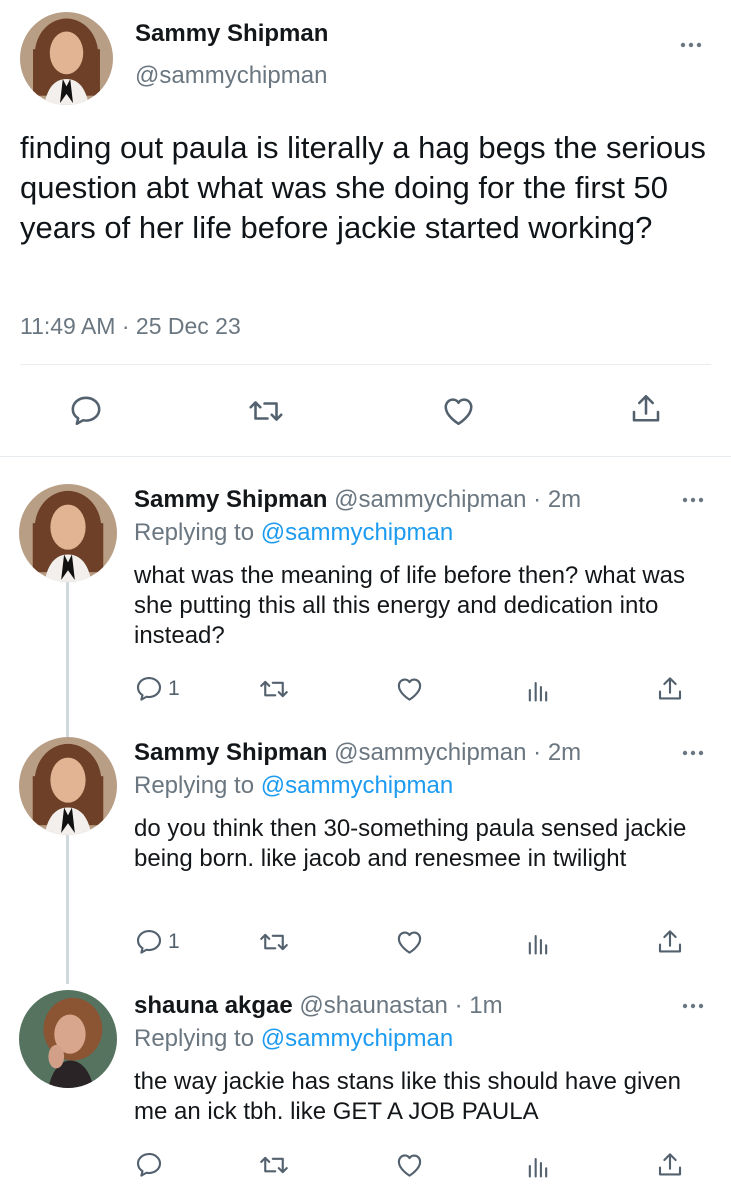 The width and height of the screenshot is (731, 1200). I want to click on divider, so click(365, 364).